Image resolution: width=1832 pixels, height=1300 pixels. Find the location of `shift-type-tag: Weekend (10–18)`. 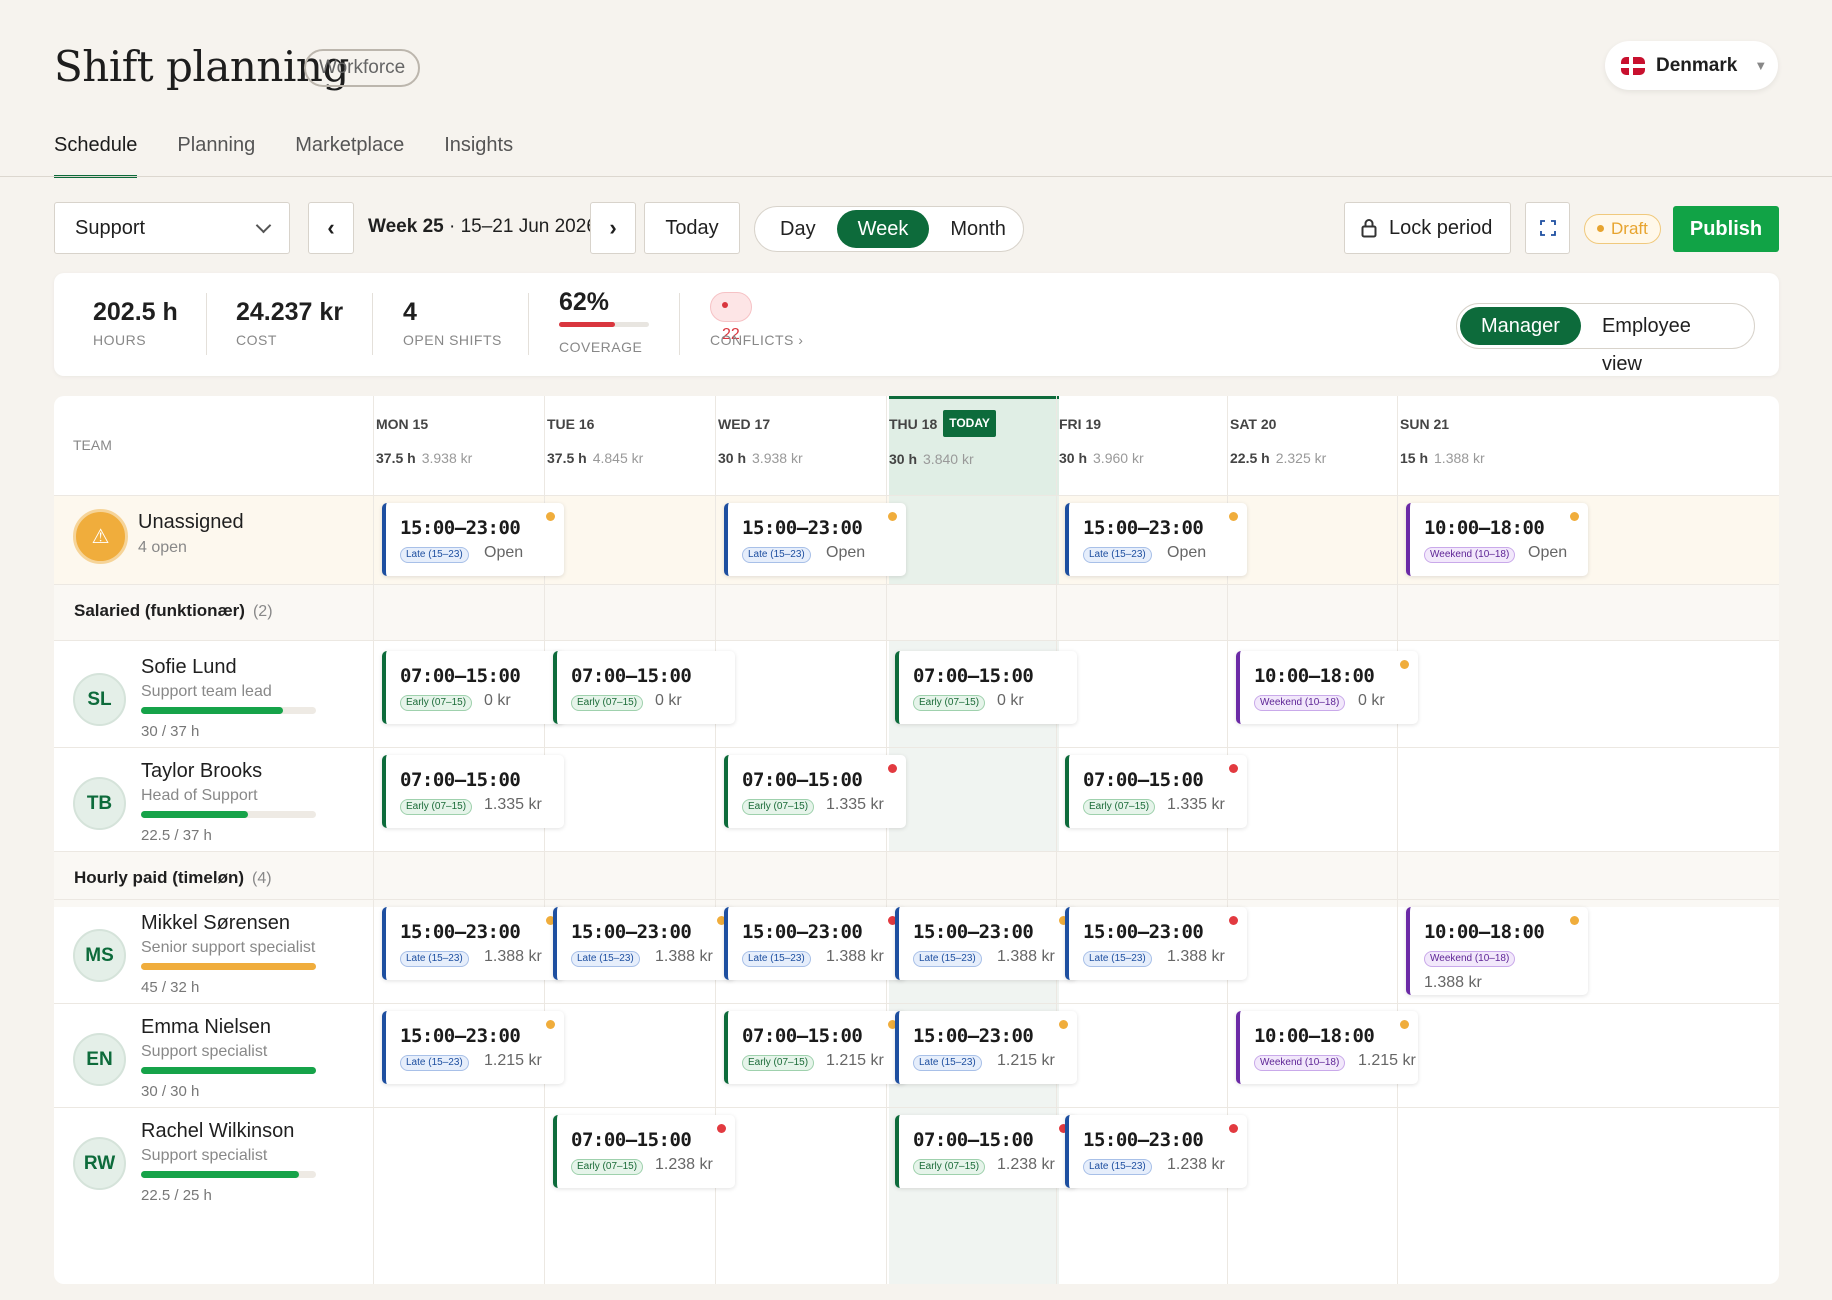

shift-type-tag: Weekend (10–18) is located at coordinates (1470, 959).